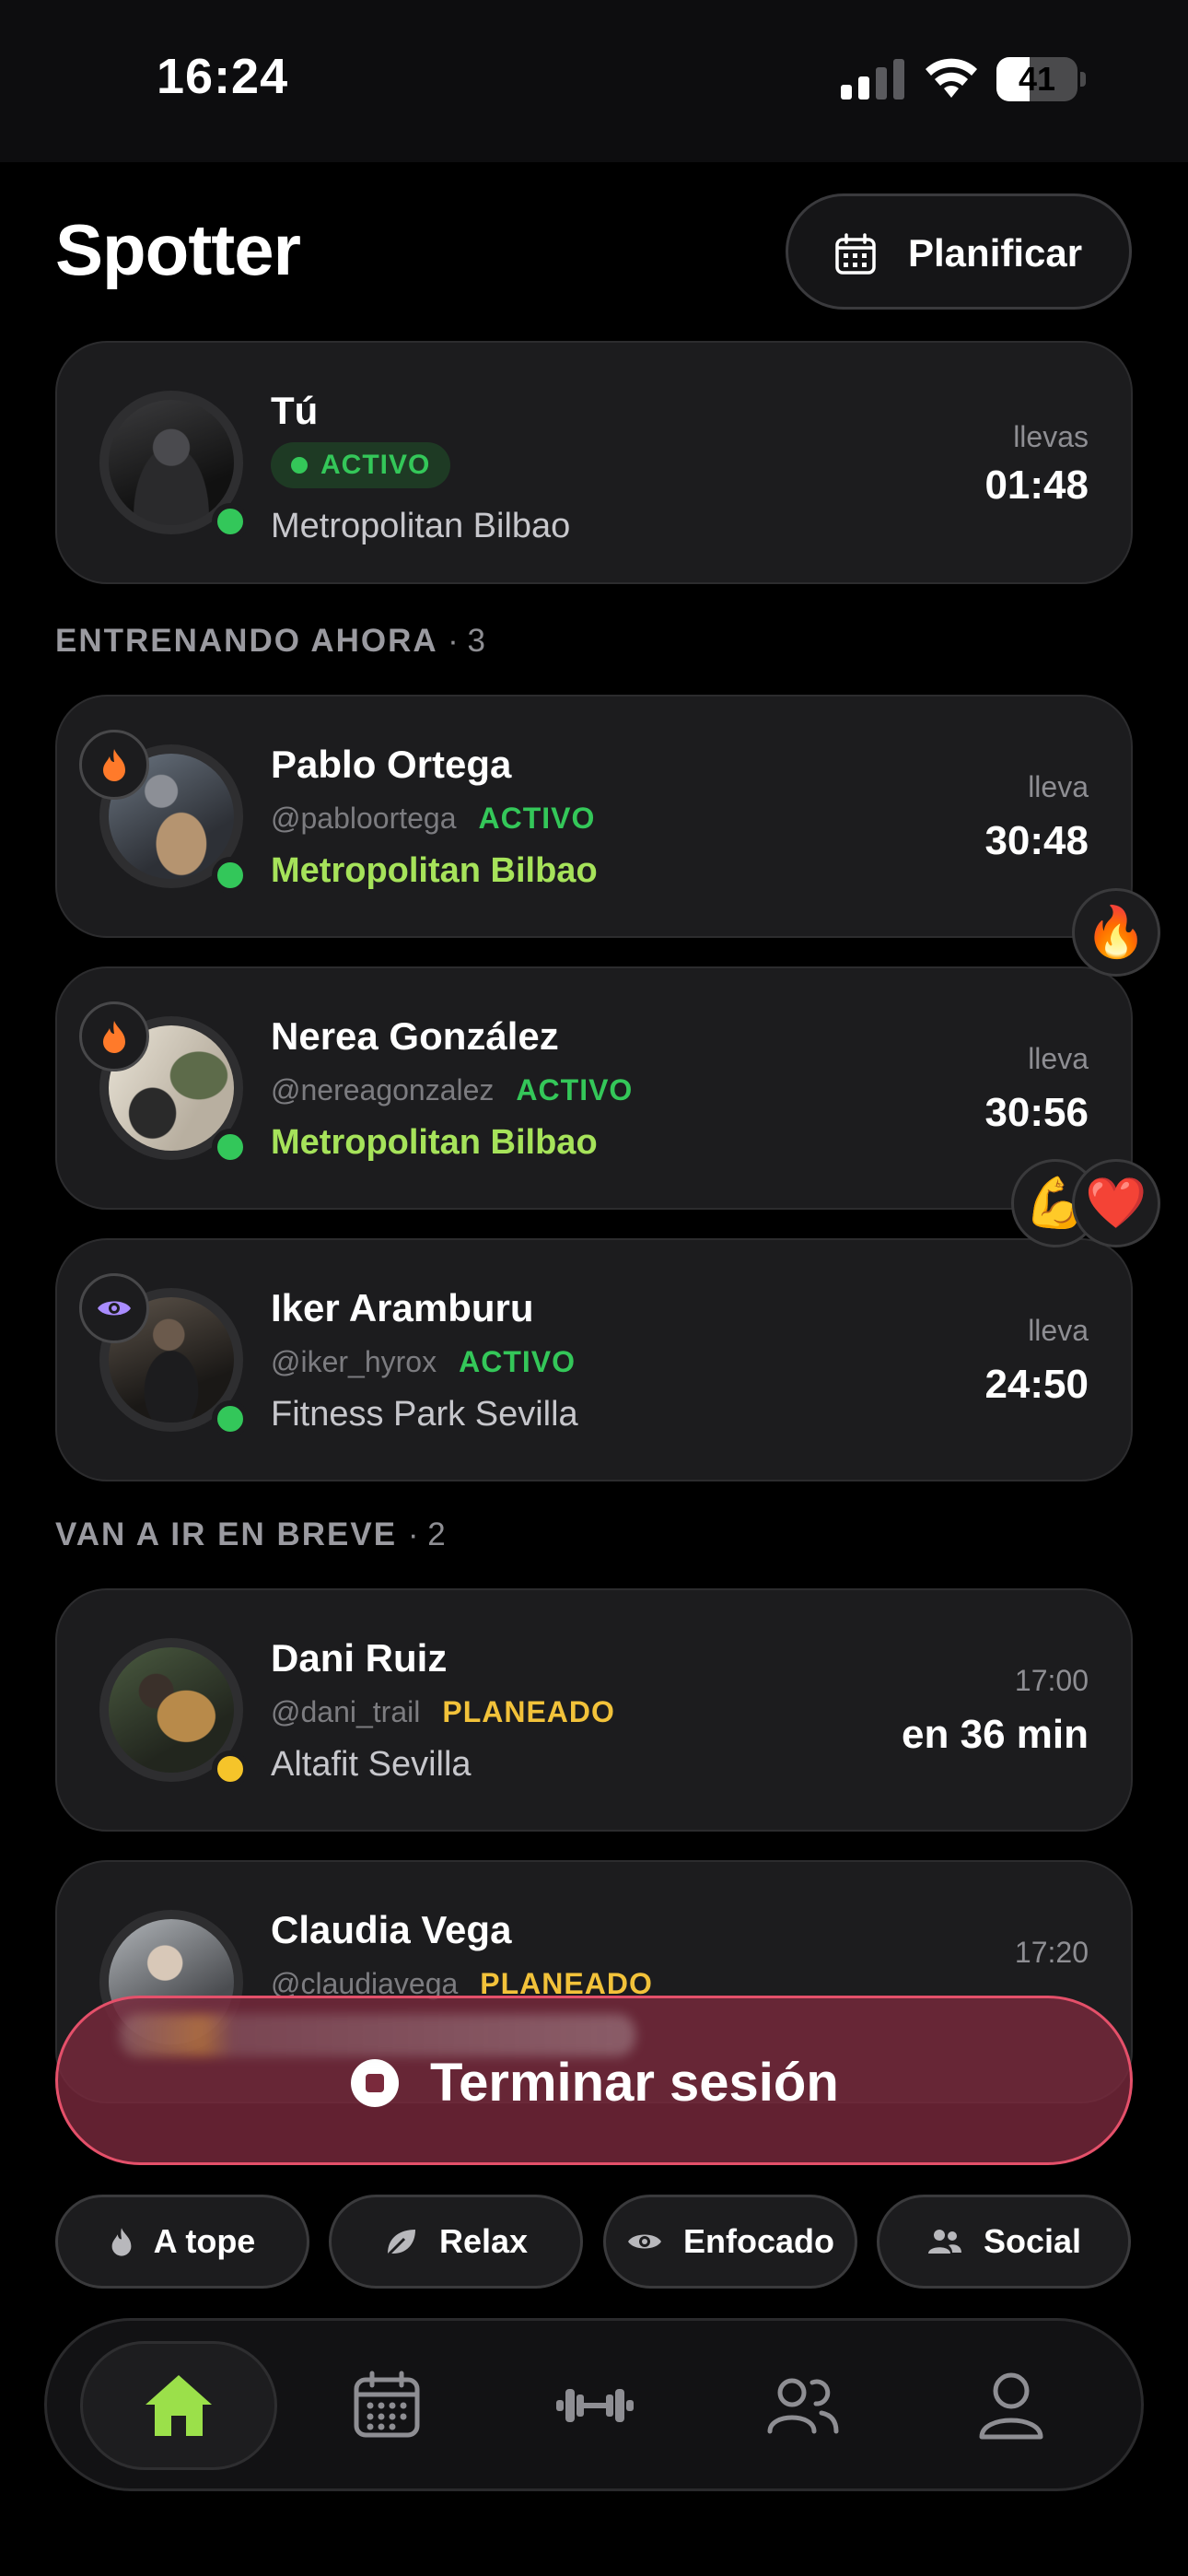 Image resolution: width=1188 pixels, height=2576 pixels. I want to click on mood-chip-relax: Relax, so click(456, 2242).